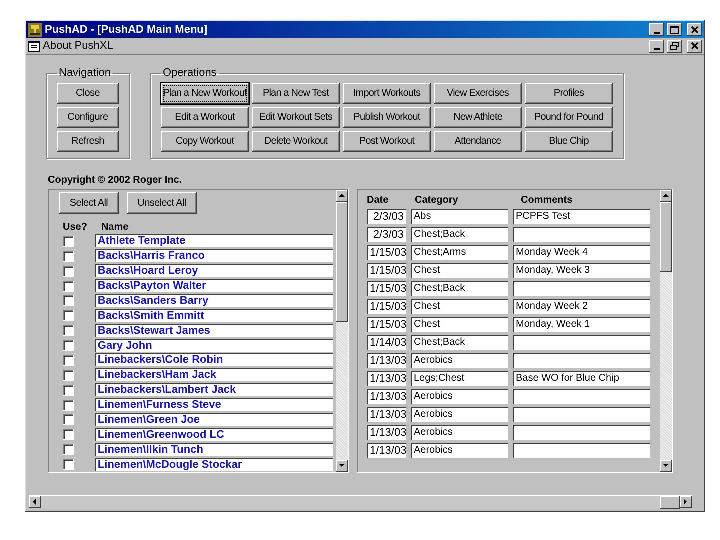 This screenshot has width=720, height=540. Describe the element at coordinates (88, 93) in the screenshot. I see `nav-button: Close` at that location.